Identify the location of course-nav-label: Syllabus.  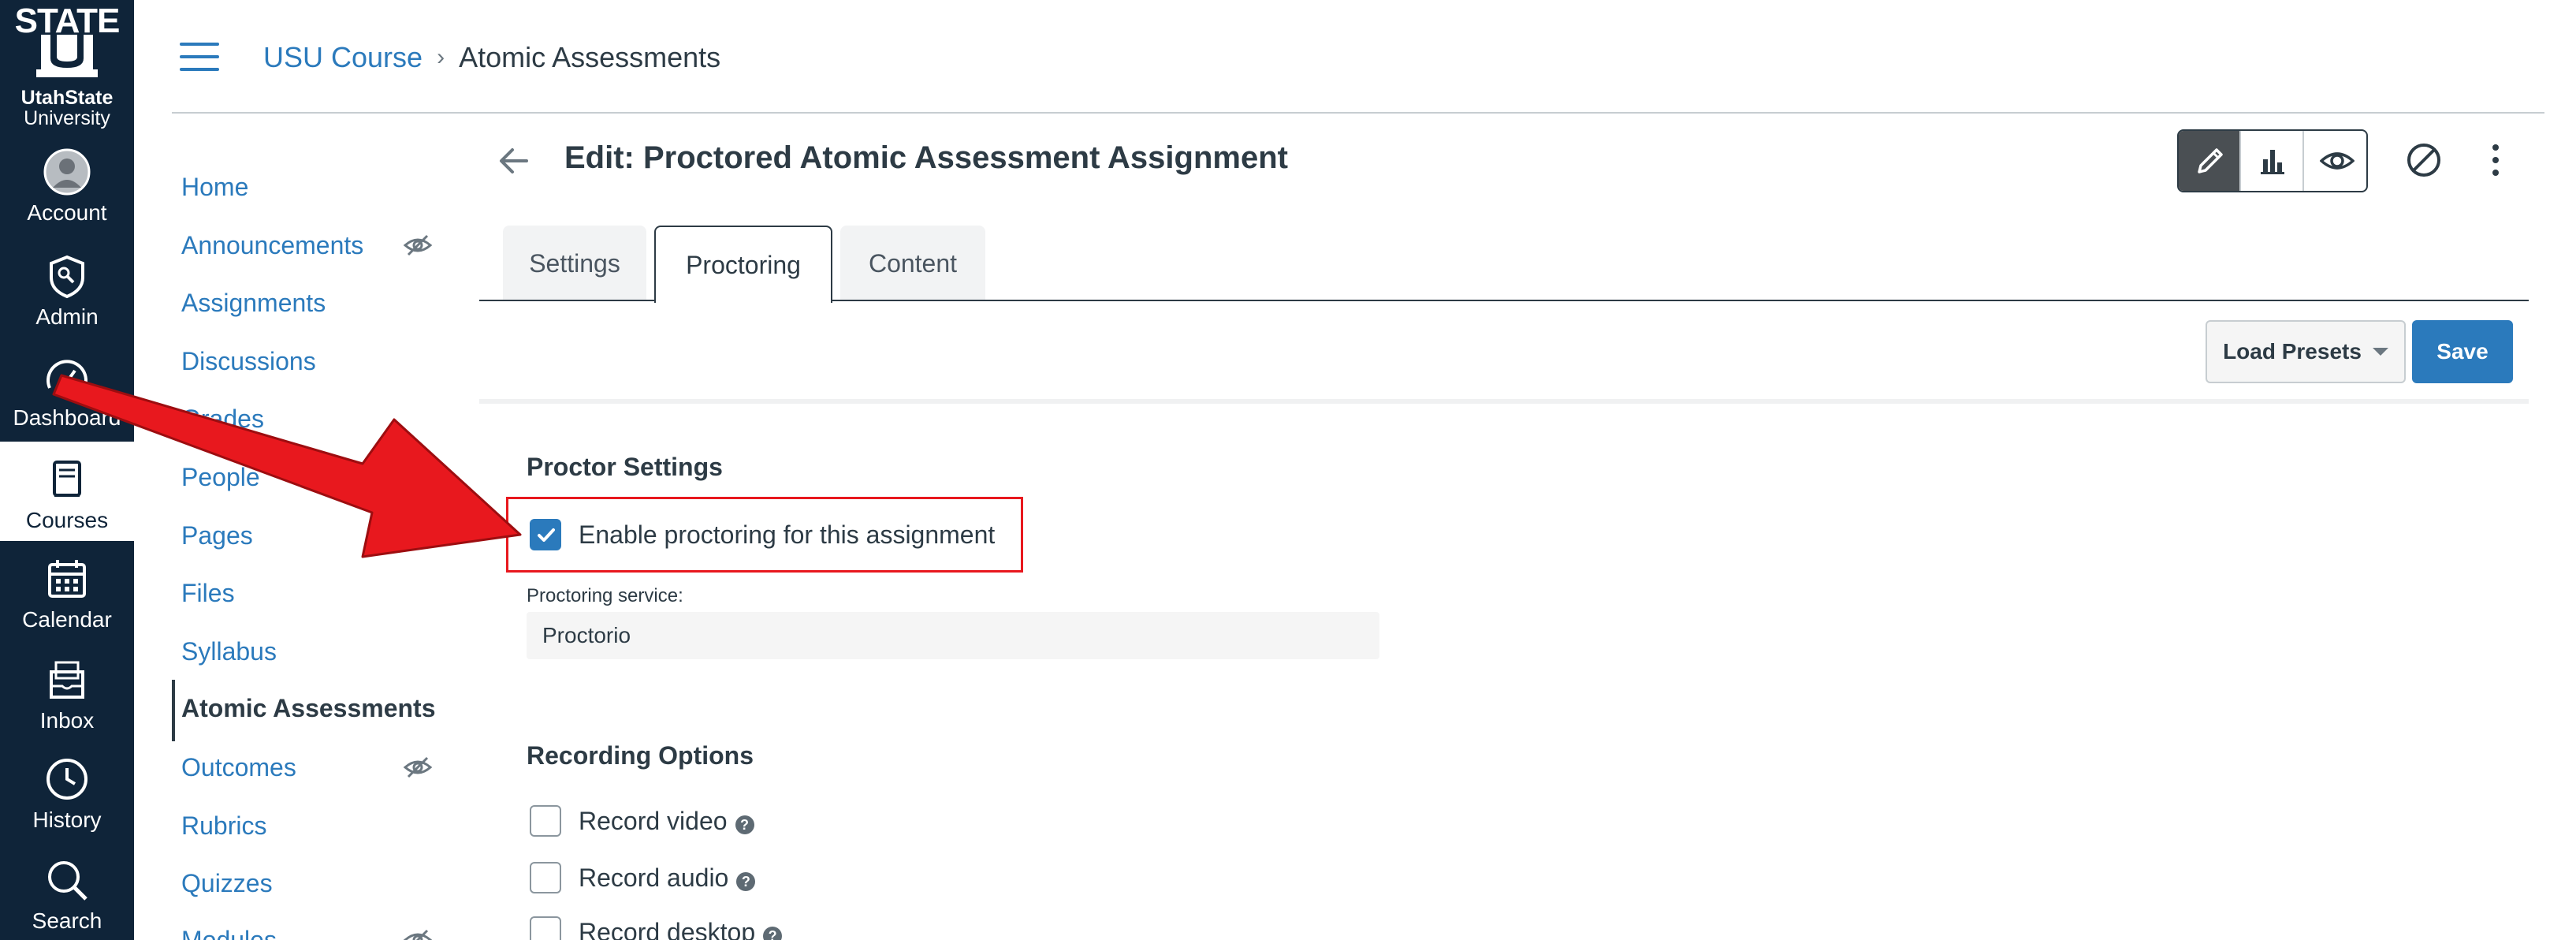
(229, 652).